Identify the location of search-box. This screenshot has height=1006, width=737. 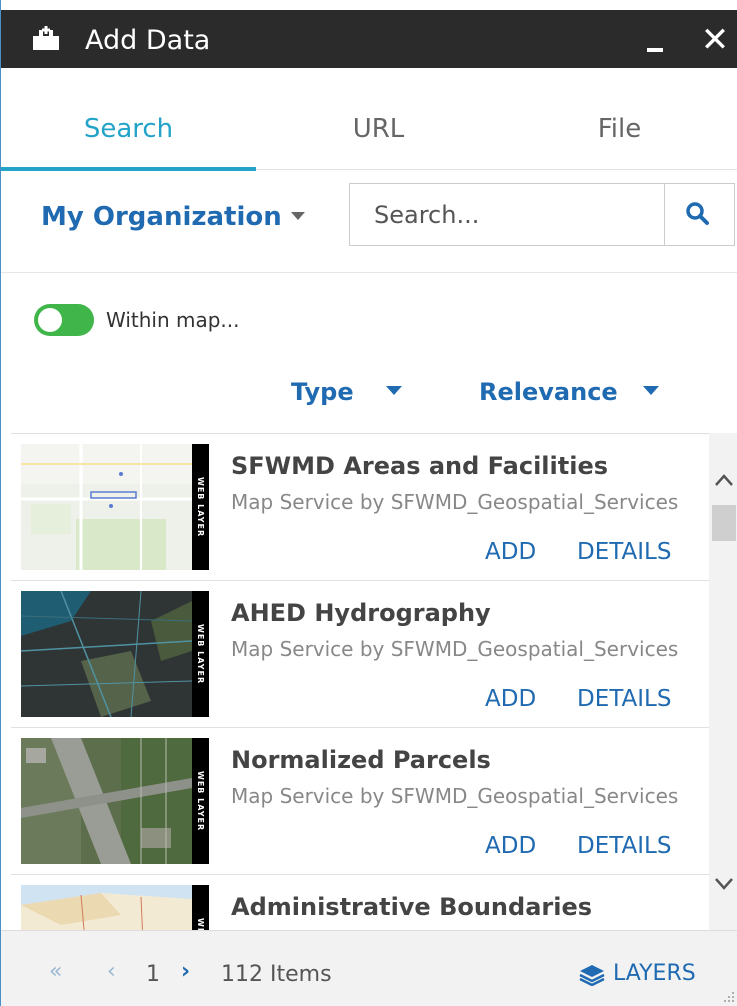
(542, 214).